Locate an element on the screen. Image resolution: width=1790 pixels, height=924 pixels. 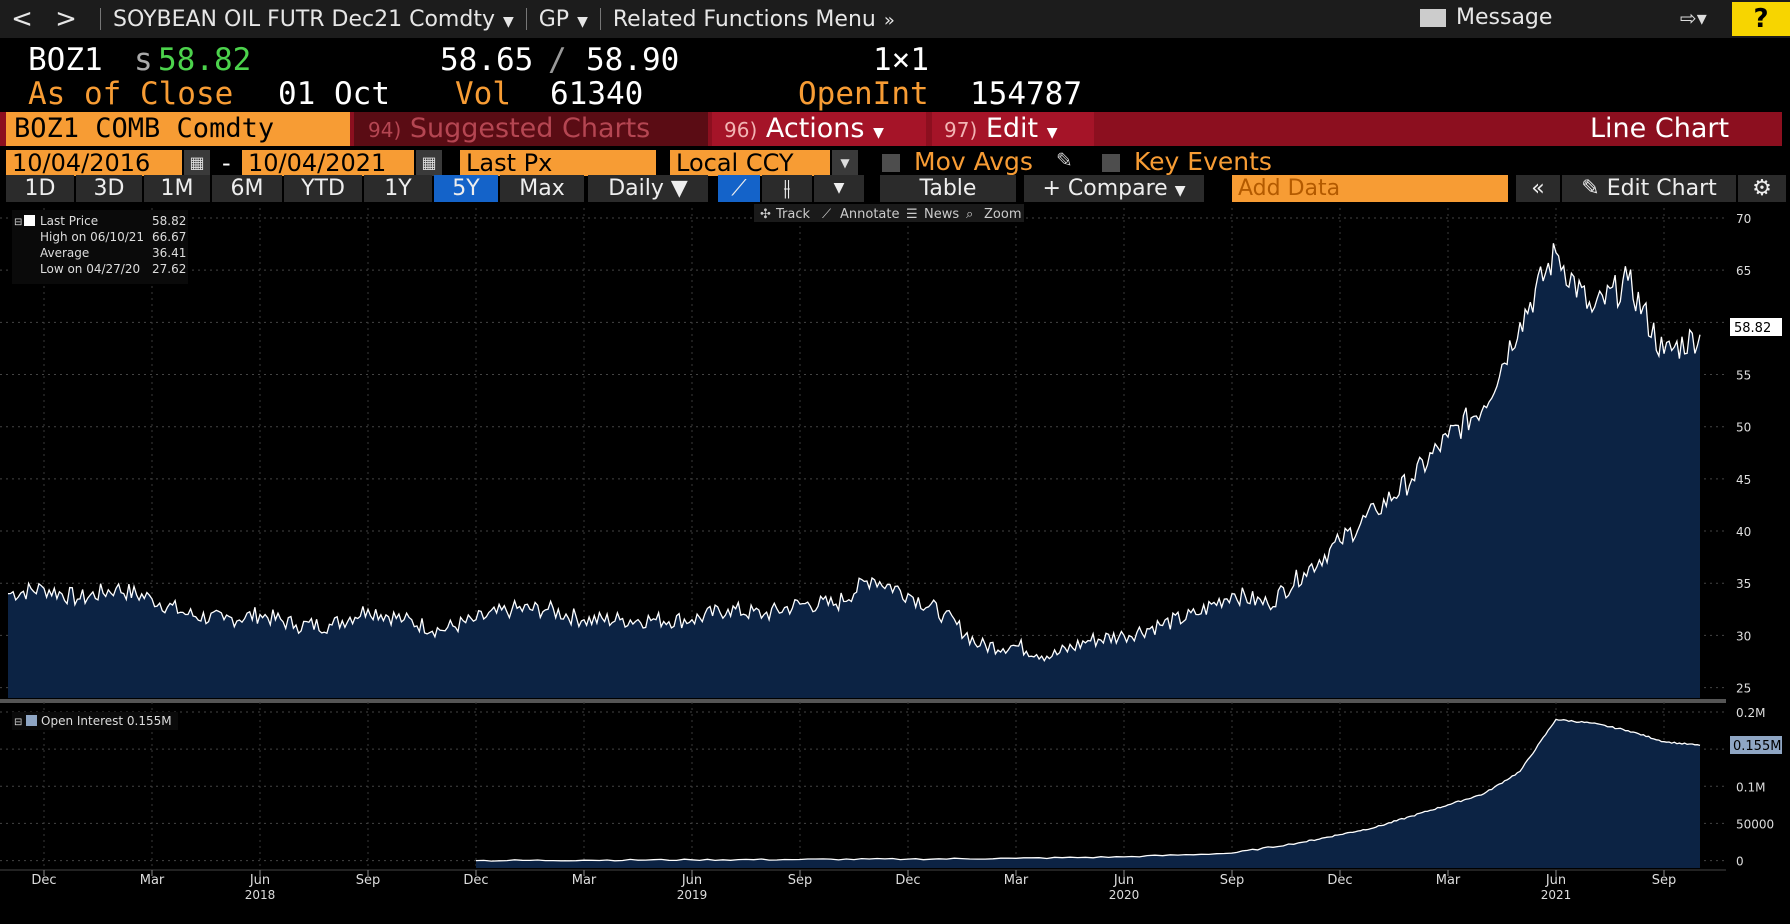
range-button-max: Max is located at coordinates (542, 188).